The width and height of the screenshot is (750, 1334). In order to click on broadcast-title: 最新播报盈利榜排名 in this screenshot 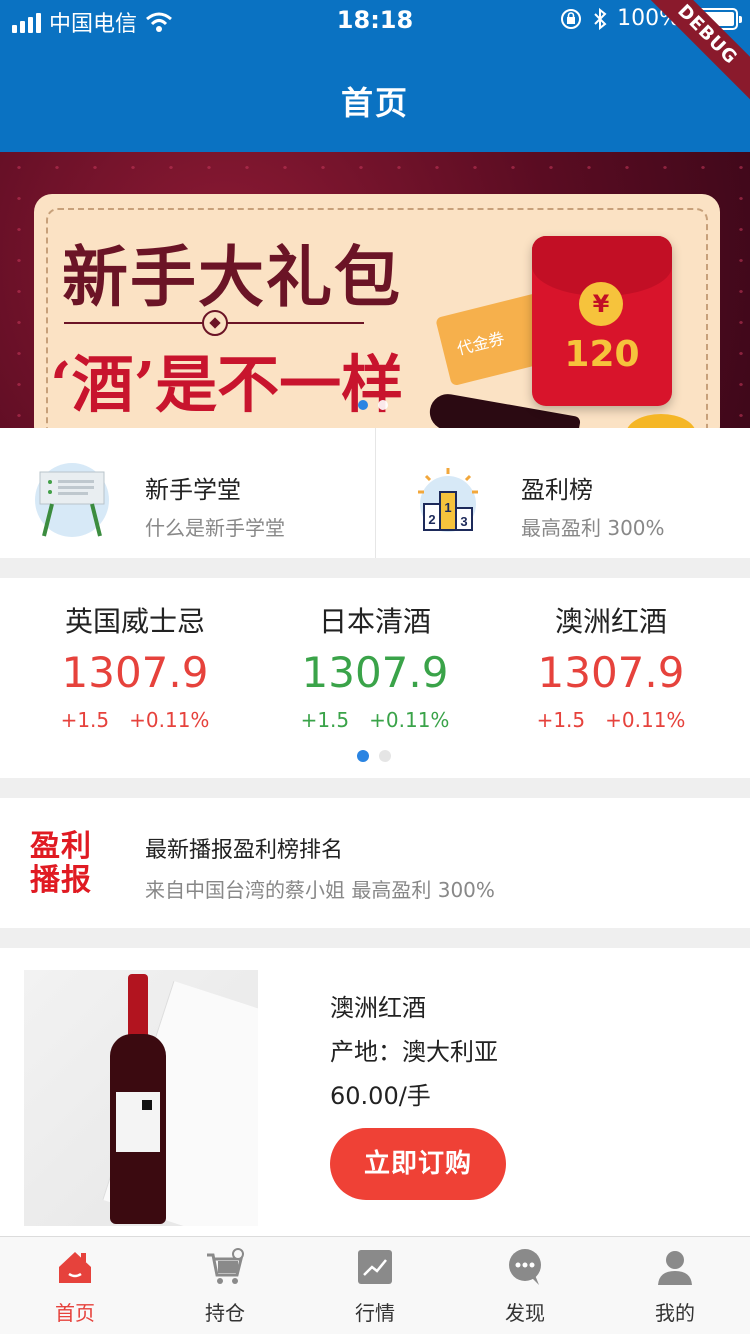, I will do `click(244, 850)`.